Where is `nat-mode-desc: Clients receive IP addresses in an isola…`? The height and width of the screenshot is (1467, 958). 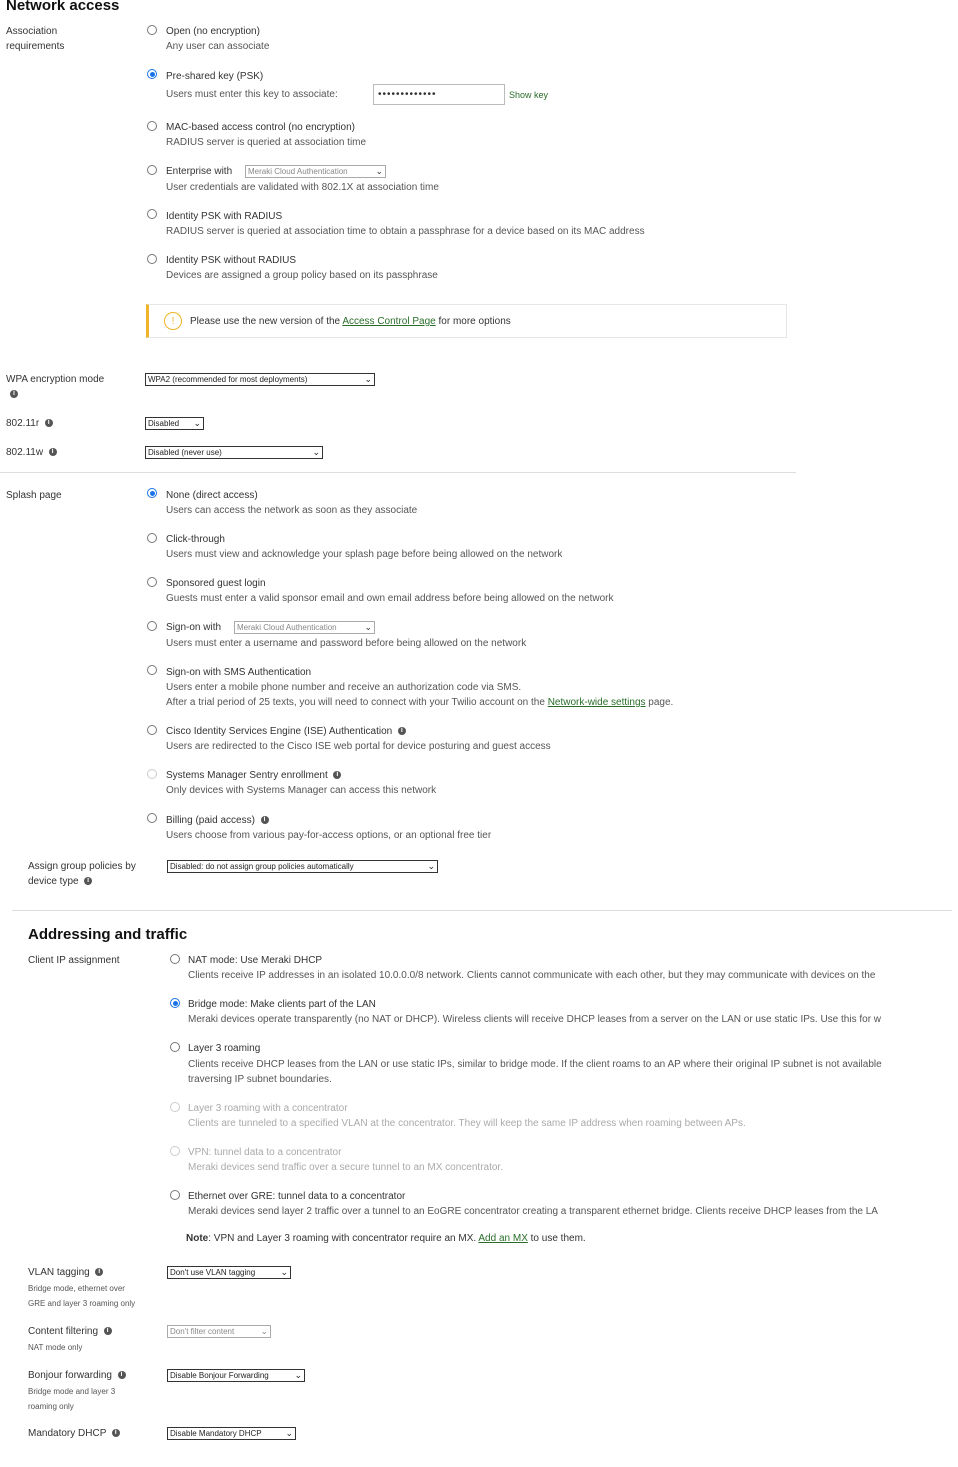 nat-mode-desc: Clients receive IP addresses in an isola… is located at coordinates (532, 975).